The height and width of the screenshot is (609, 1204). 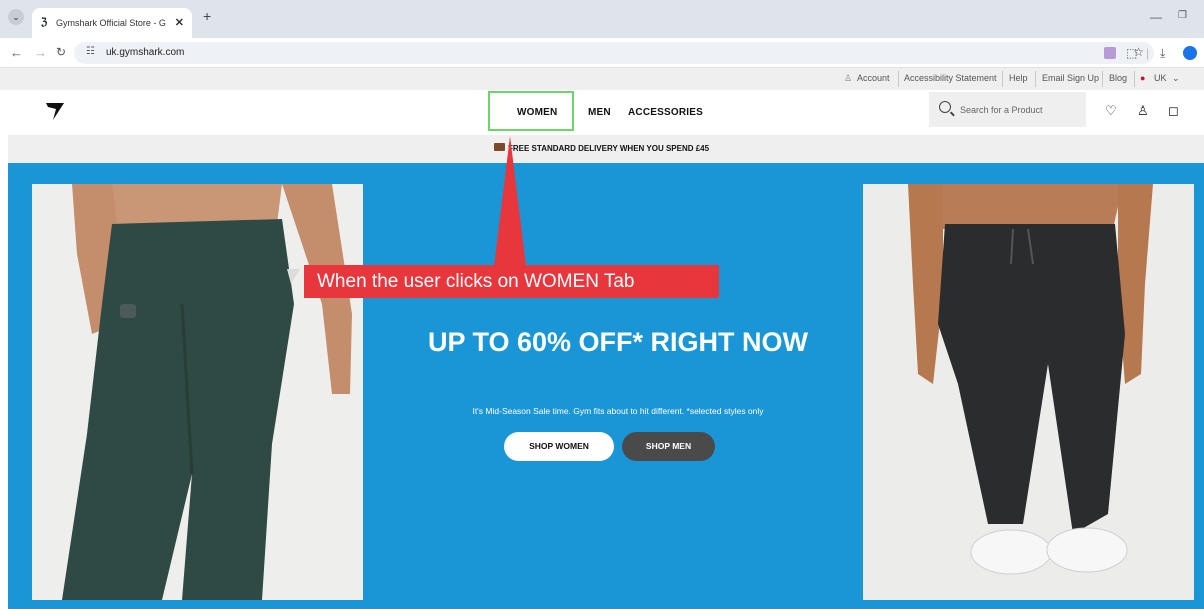 I want to click on search-input: Search for a Product, so click(x=1007, y=109).